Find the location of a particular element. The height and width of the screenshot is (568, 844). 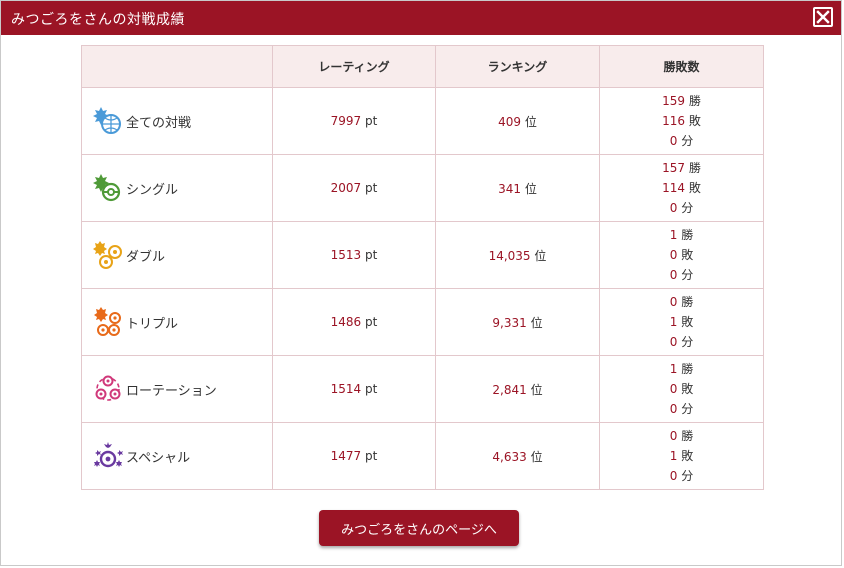

ranking-cell: 341 位 is located at coordinates (517, 188).